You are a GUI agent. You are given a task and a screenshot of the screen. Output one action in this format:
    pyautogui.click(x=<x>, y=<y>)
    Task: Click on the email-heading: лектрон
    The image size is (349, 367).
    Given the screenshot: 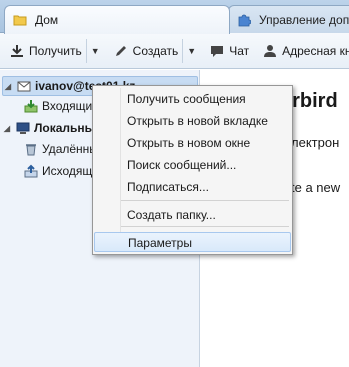 What is the action you would take?
    pyautogui.click(x=315, y=142)
    